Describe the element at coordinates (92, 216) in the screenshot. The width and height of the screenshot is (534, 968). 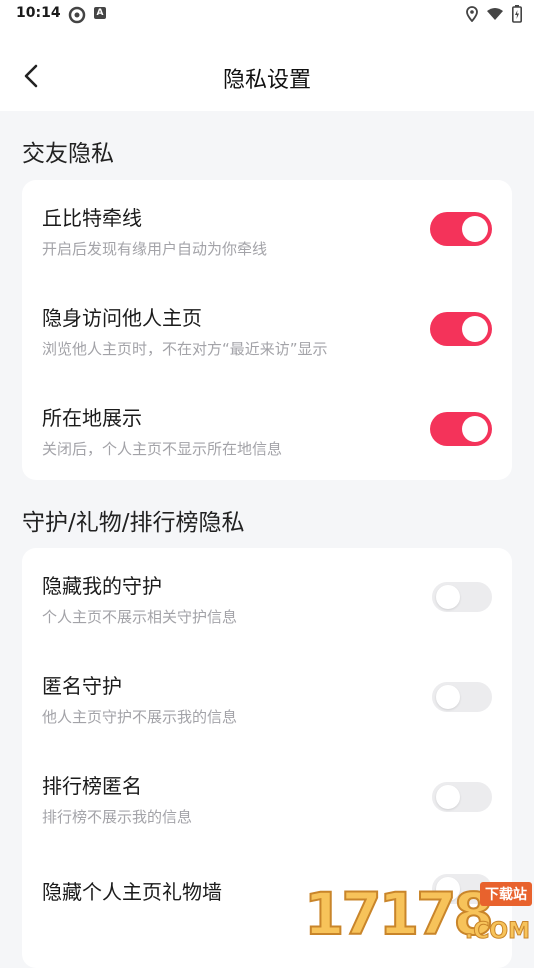
I see `setting-title: 丘比特牵线` at that location.